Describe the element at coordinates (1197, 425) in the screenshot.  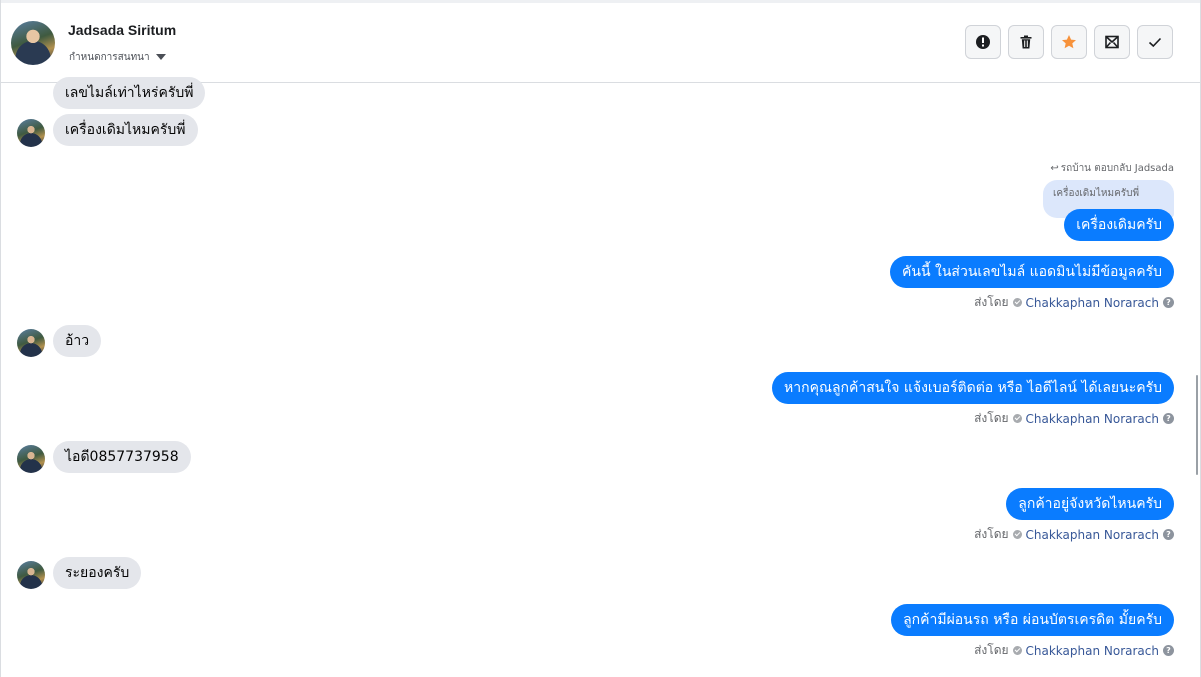
I see `scrollbar-thumb` at that location.